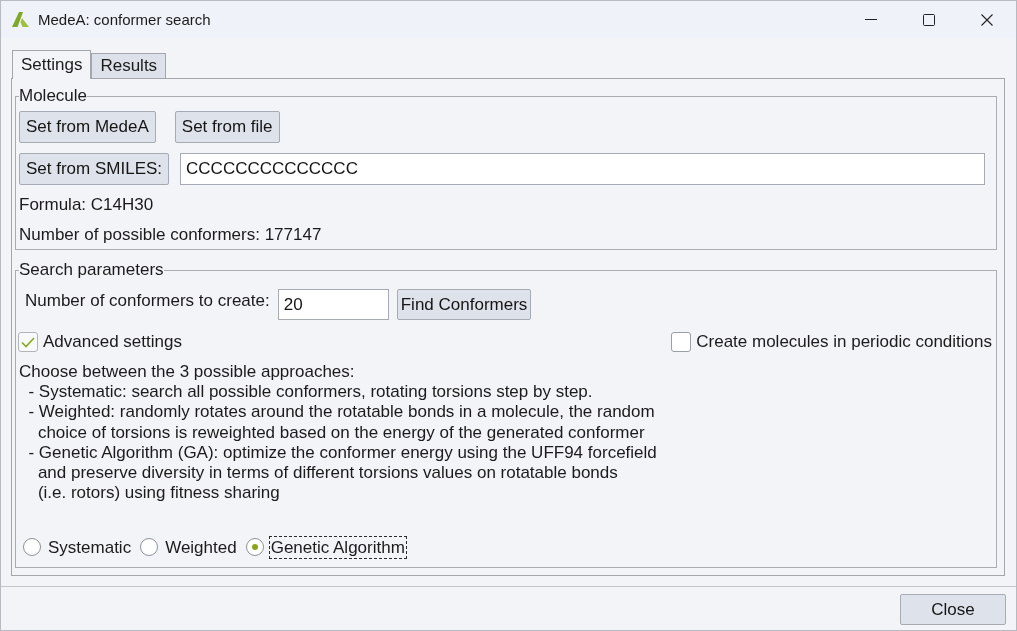 The width and height of the screenshot is (1017, 631). Describe the element at coordinates (987, 19) in the screenshot. I see `close-icon` at that location.